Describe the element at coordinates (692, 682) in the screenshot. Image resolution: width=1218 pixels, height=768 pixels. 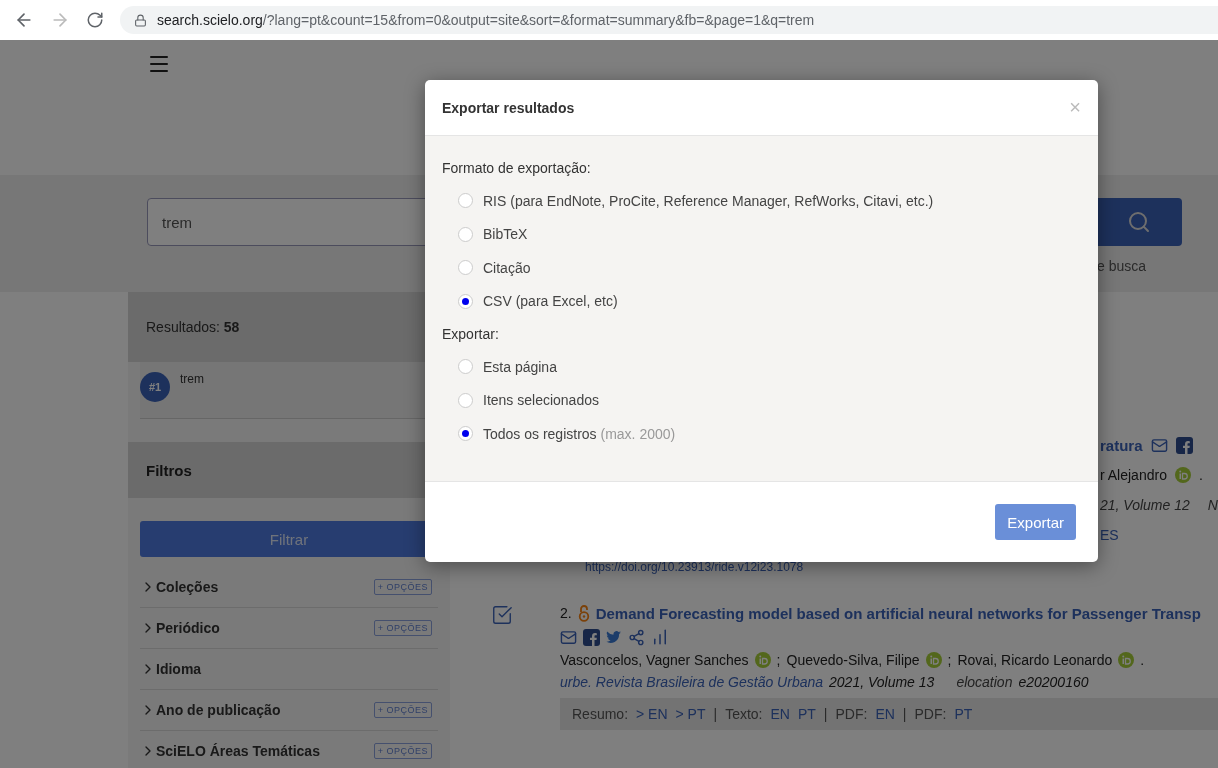
I see `journal-link: urbe. Revista Brasileira de Gestão Urbana` at that location.